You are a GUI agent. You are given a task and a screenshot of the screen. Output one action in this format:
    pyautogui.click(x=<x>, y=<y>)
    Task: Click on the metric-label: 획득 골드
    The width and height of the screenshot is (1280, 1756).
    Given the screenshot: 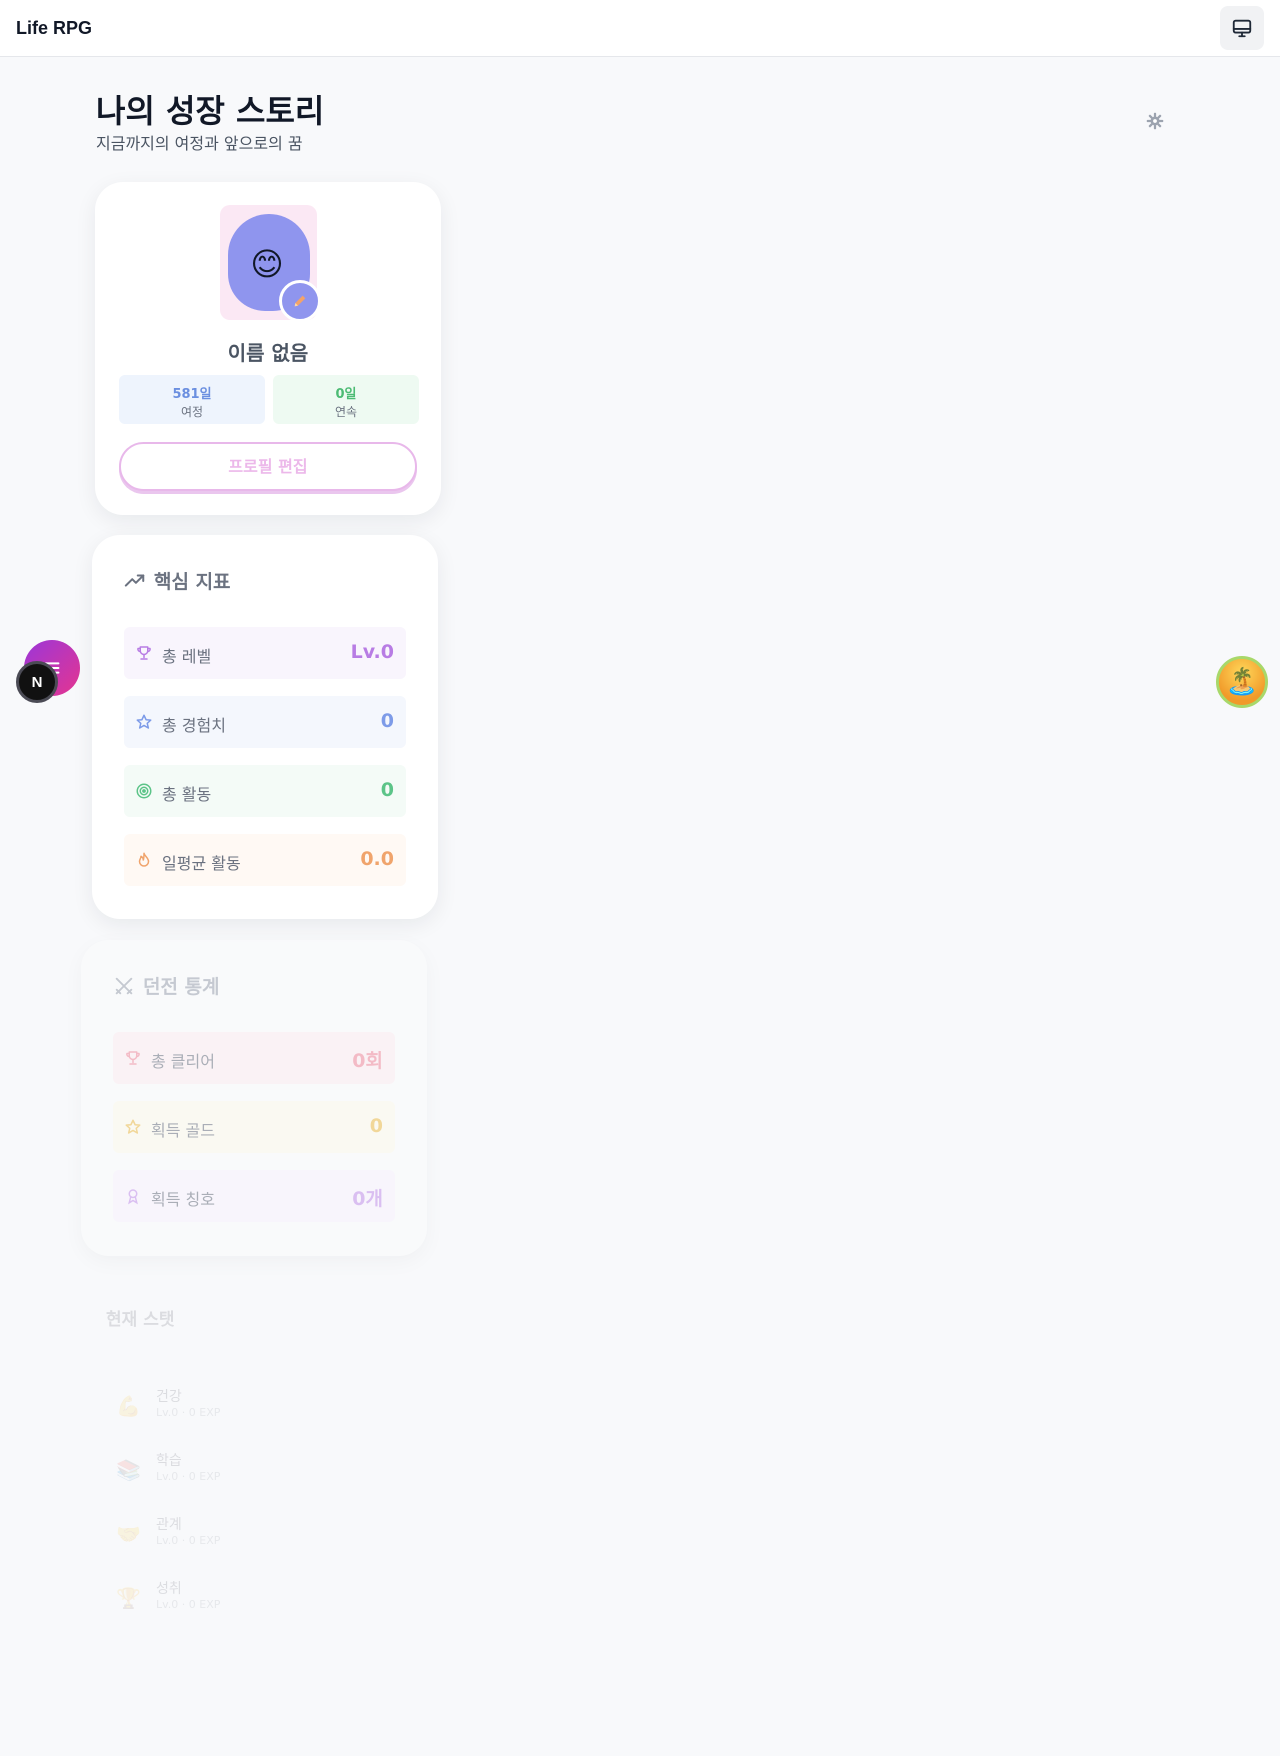 What is the action you would take?
    pyautogui.click(x=183, y=1130)
    